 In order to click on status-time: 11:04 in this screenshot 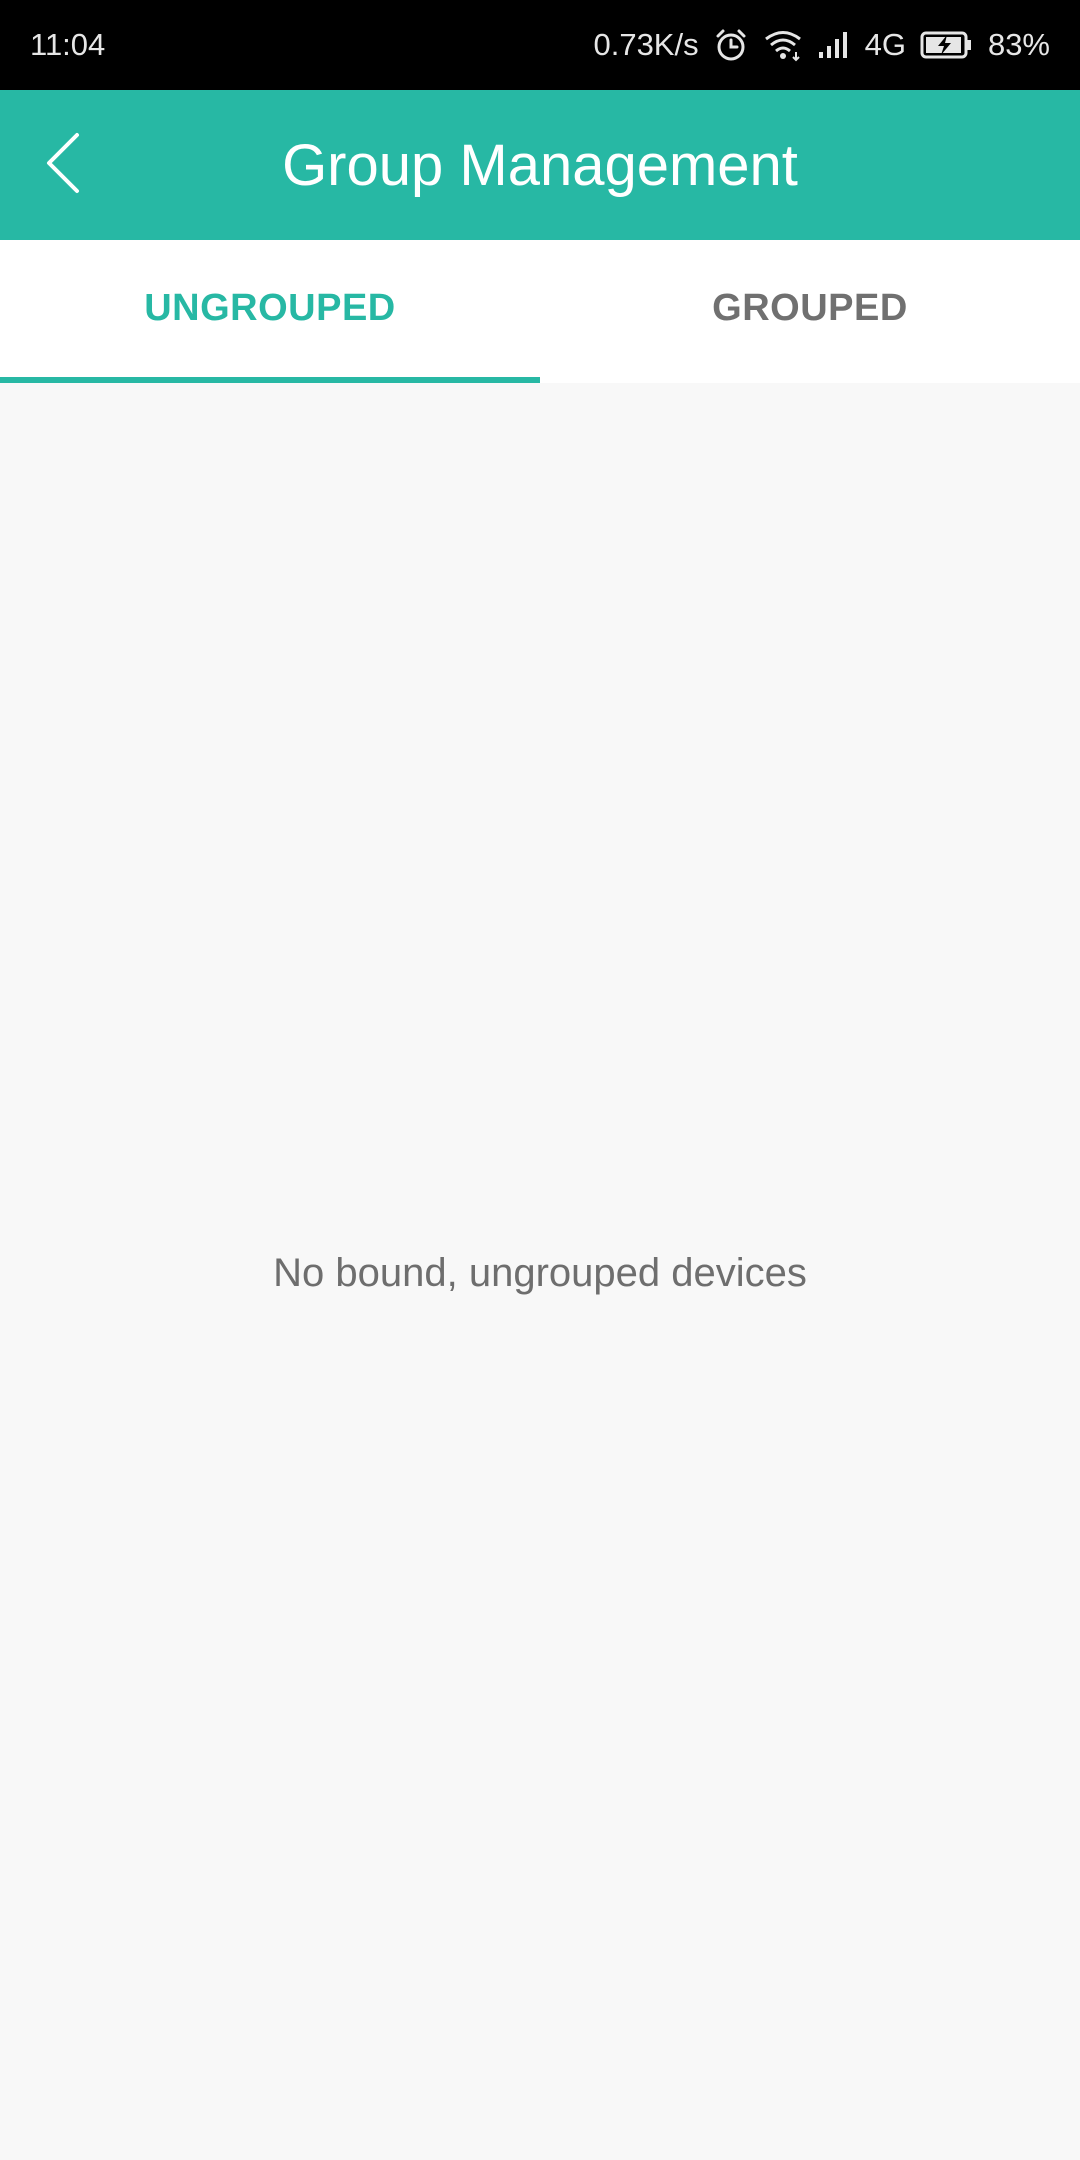, I will do `click(68, 44)`.